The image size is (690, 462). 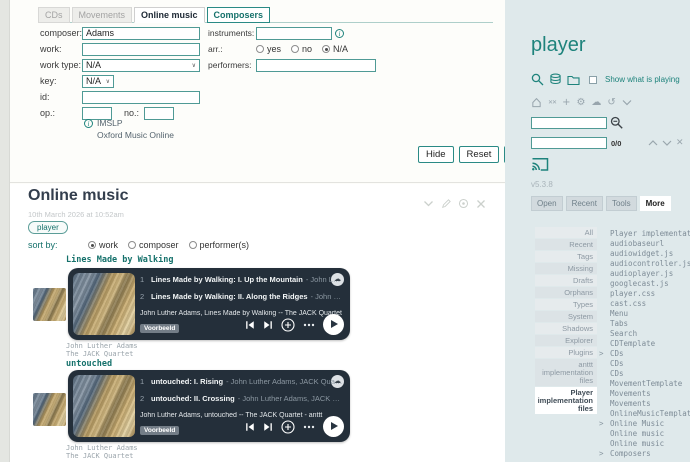 What do you see at coordinates (566, 268) in the screenshot?
I see `filter-missing: Missing` at bounding box center [566, 268].